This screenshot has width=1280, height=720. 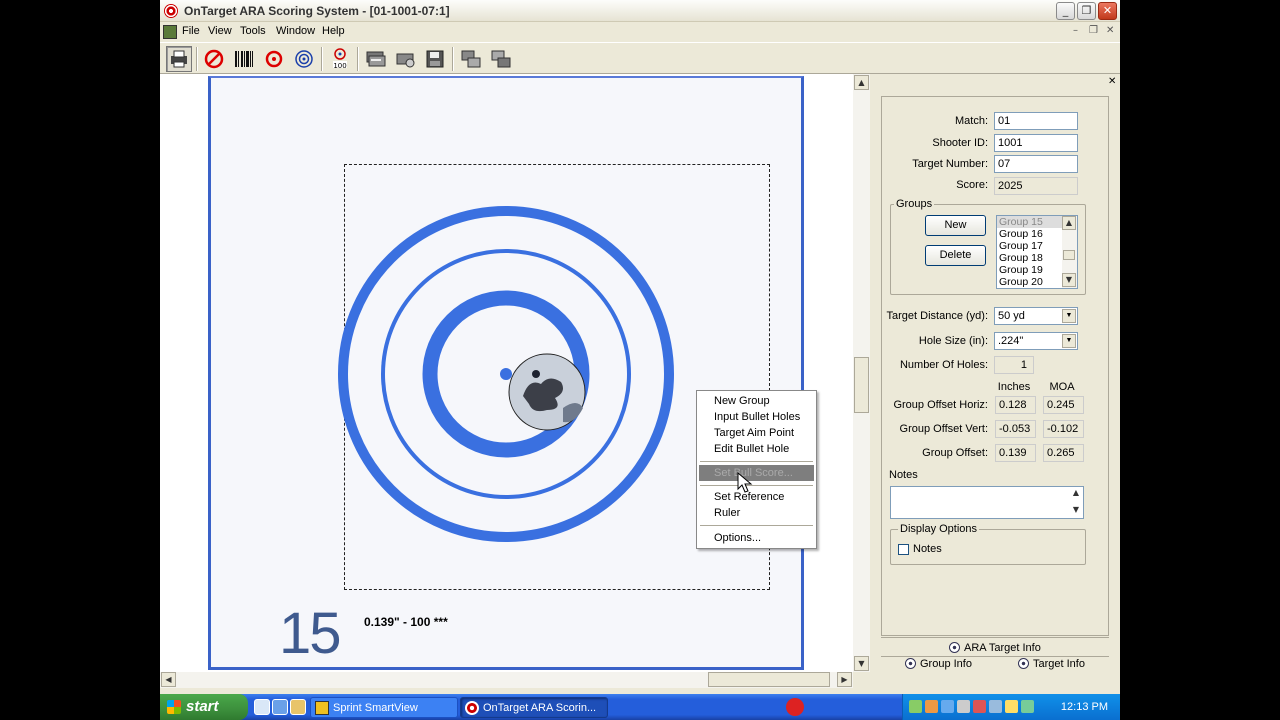 I want to click on notes-checkbox, so click(x=903, y=549).